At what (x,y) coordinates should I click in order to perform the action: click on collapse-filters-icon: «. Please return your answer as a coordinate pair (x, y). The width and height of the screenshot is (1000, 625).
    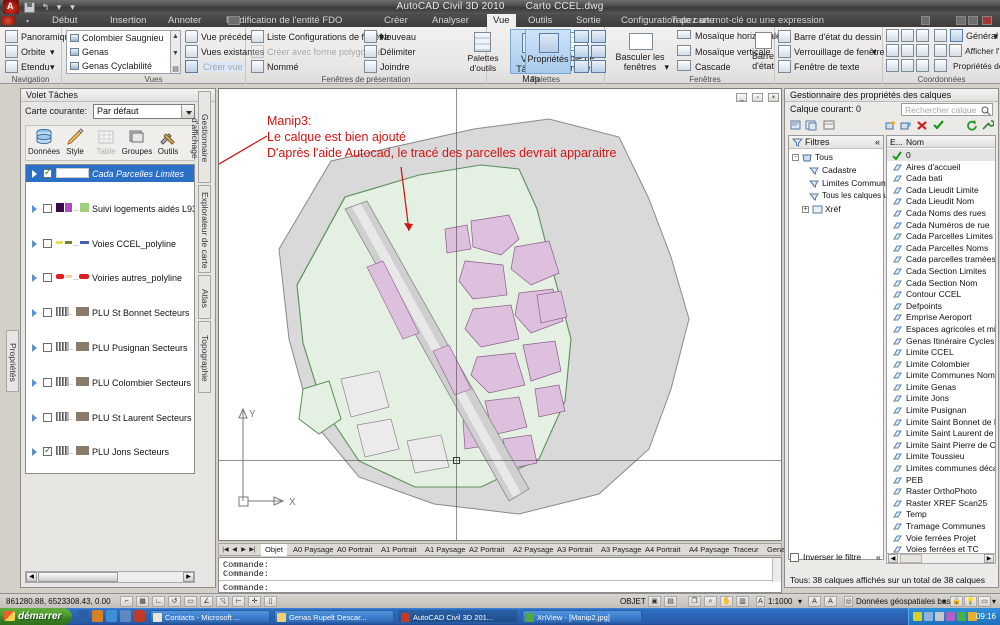
    Looking at the image, I should click on (877, 142).